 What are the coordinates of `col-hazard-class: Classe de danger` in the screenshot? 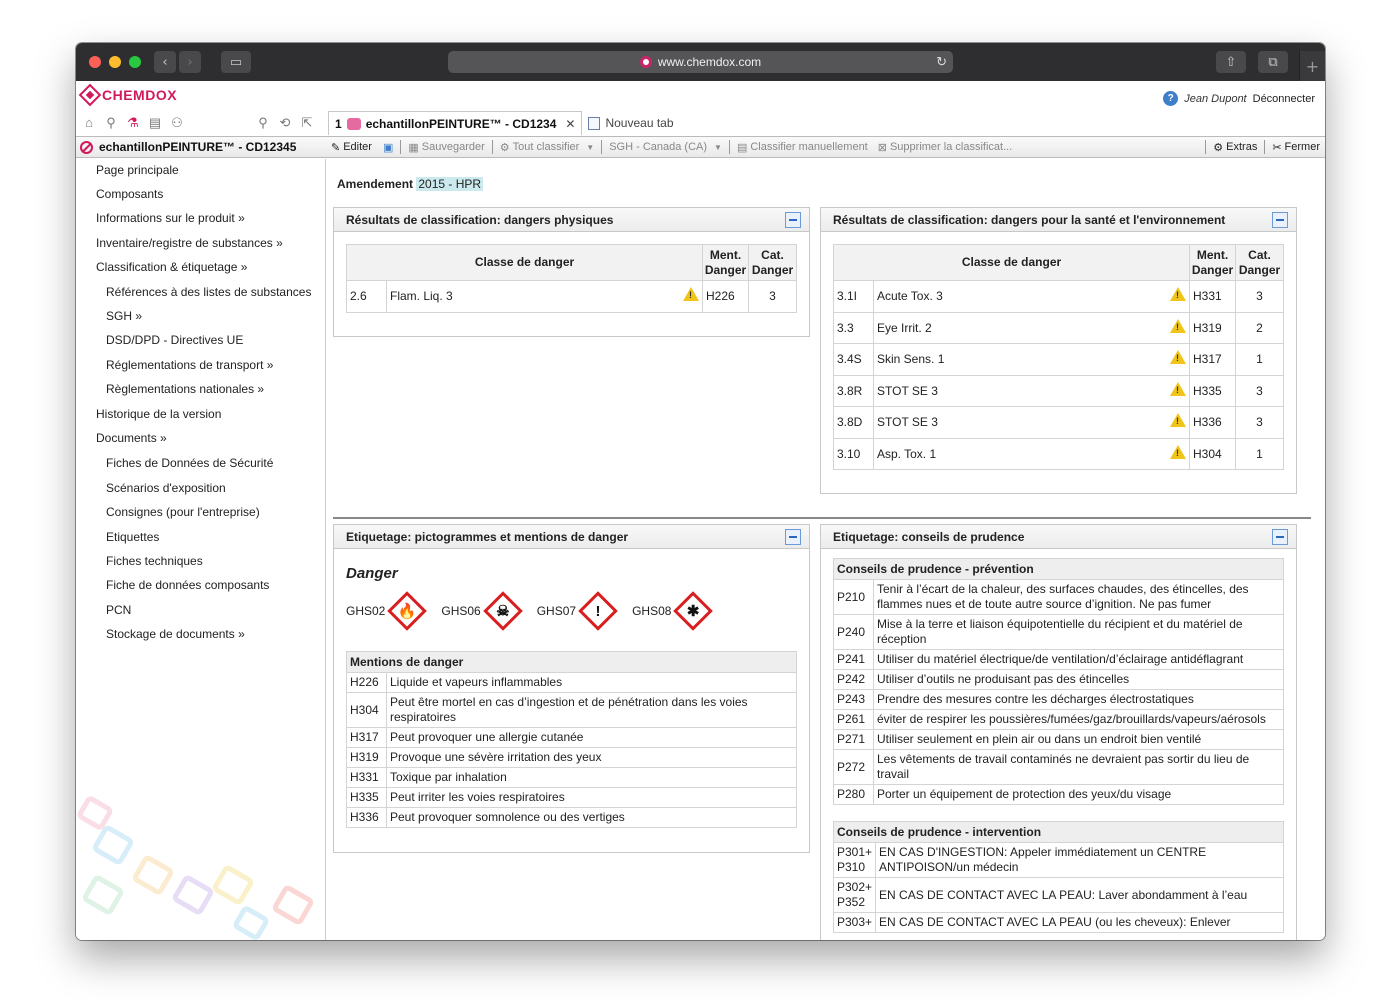 It's located at (1011, 262).